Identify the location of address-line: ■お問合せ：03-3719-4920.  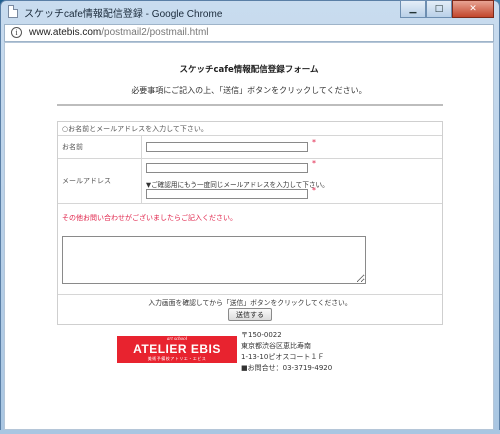
(287, 368).